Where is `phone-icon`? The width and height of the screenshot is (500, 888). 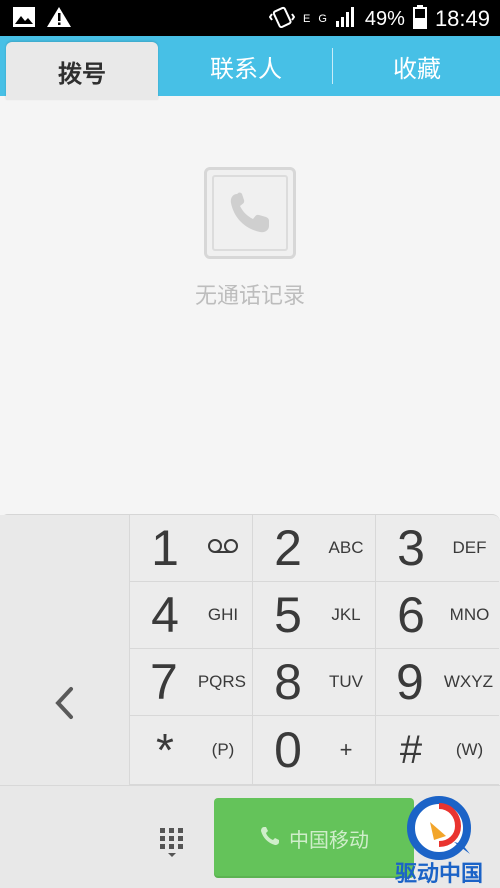
phone-icon is located at coordinates (250, 213).